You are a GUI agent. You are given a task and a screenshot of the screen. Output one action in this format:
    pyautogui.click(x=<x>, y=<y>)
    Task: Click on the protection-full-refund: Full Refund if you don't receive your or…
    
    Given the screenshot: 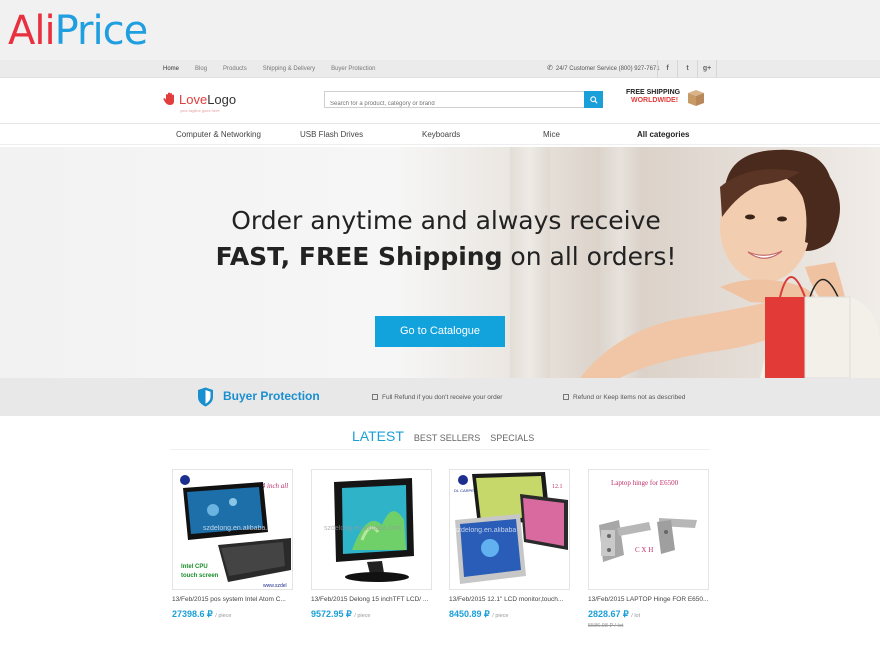 What is the action you would take?
    pyautogui.click(x=437, y=397)
    